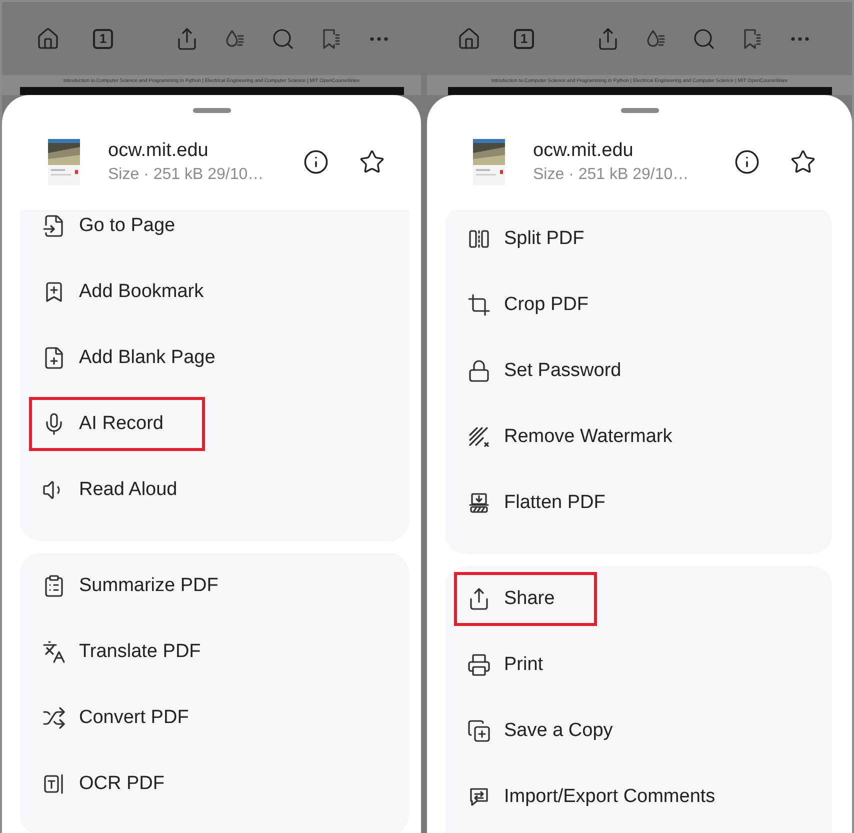  Describe the element at coordinates (54, 784) in the screenshot. I see `text-scan-icon` at that location.